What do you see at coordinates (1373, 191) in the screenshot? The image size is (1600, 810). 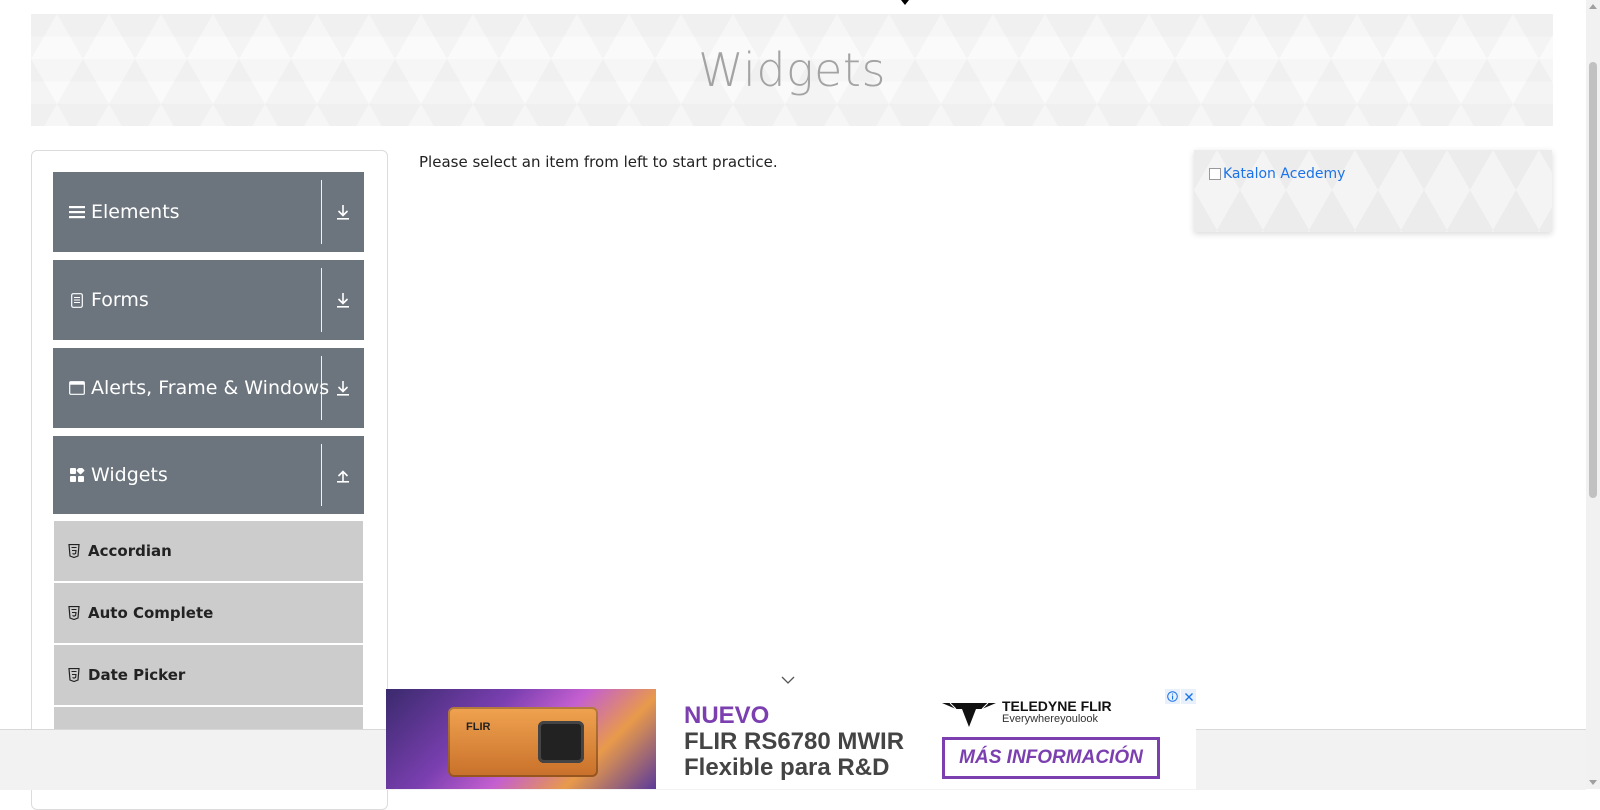 I see `katalon-ad-box: Katalon Acedemy` at bounding box center [1373, 191].